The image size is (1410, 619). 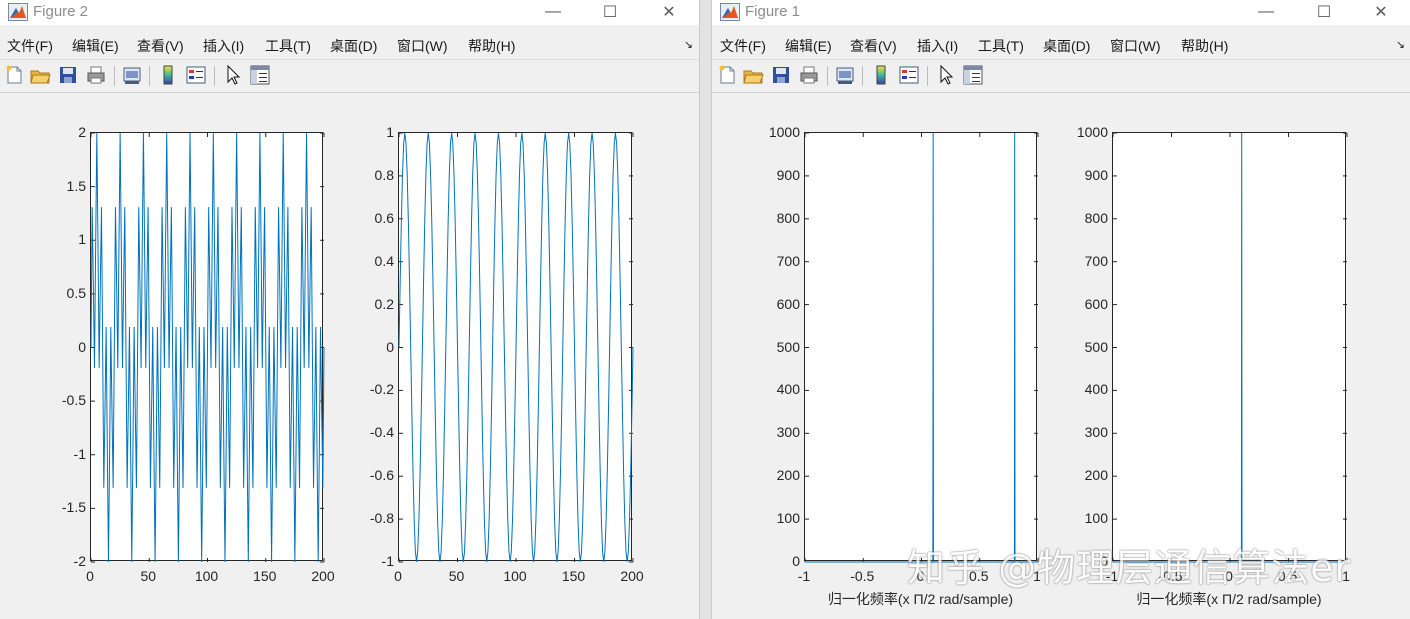 I want to click on y-tick-label: -0.4, so click(x=381, y=432).